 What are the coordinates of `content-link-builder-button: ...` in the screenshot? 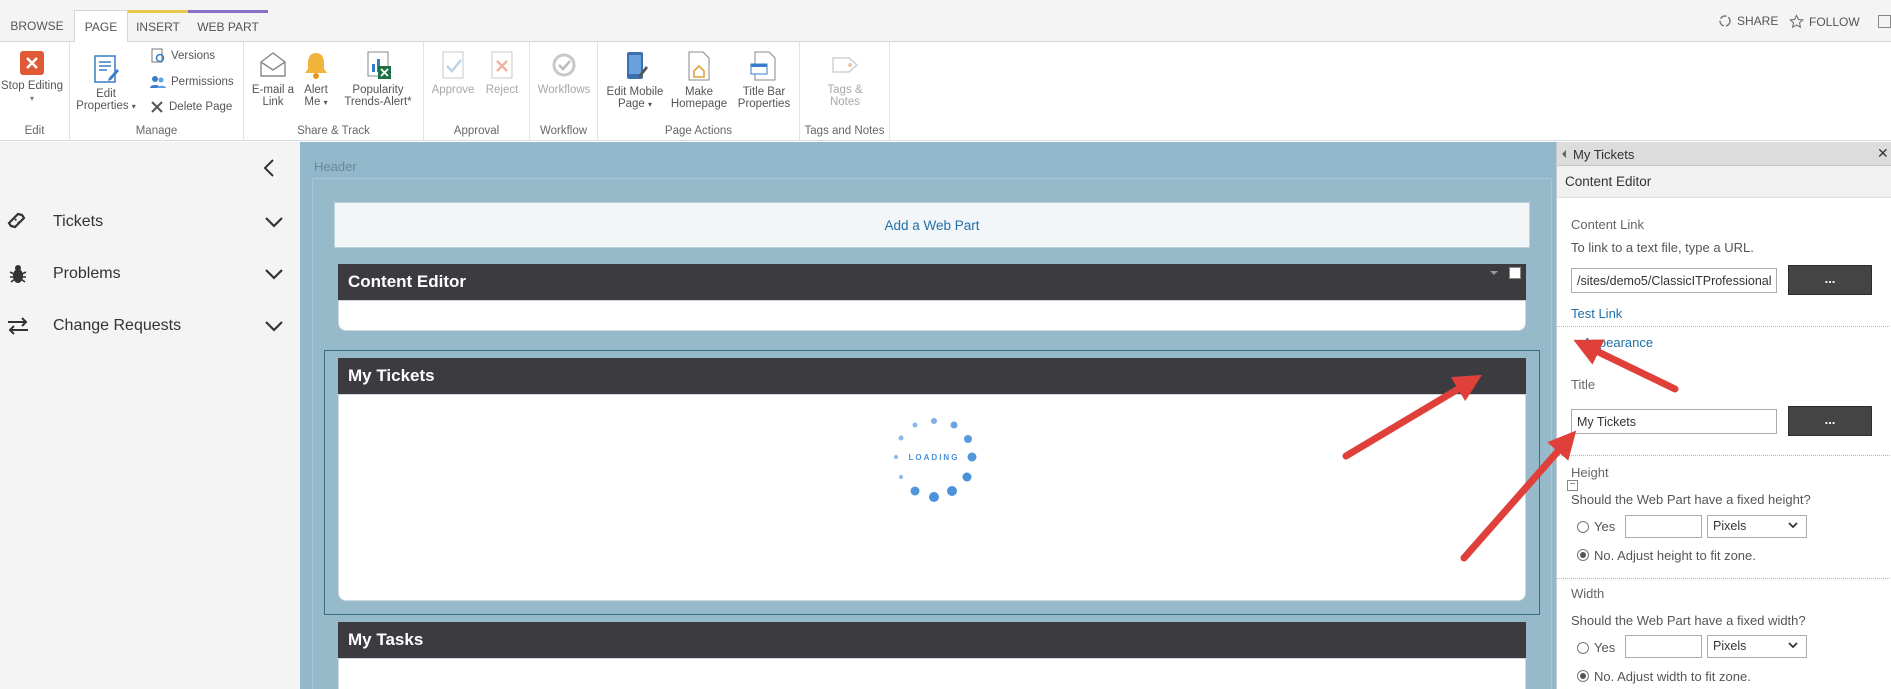 It's located at (1830, 280).